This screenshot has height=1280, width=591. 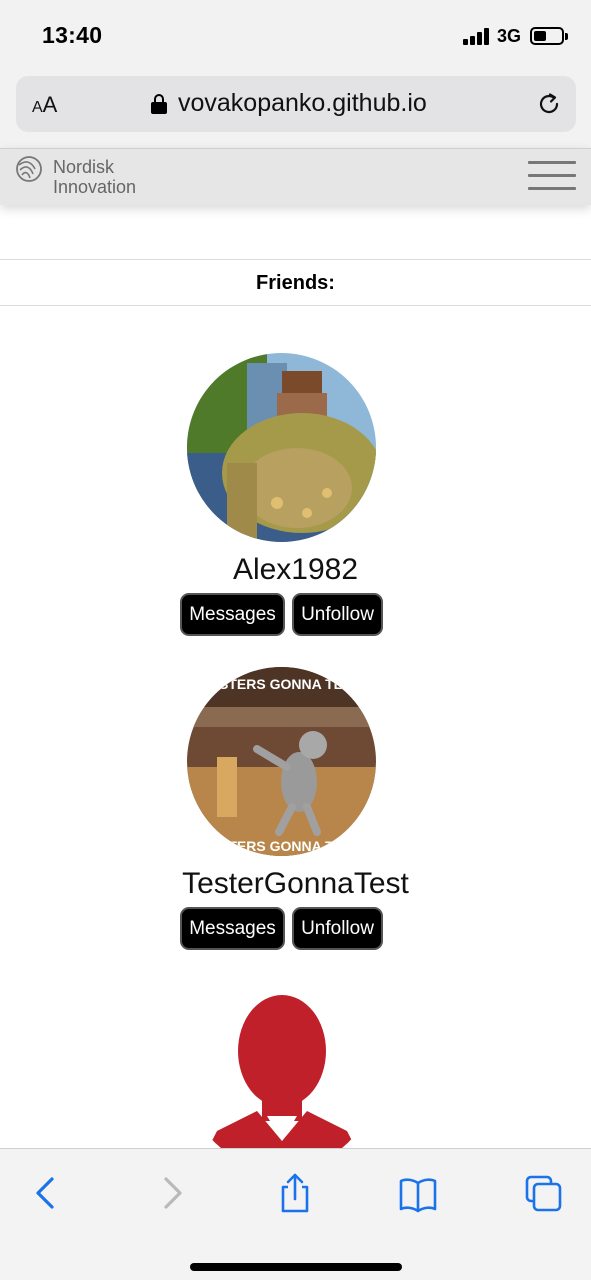 I want to click on forward-icon, so click(x=172, y=1193).